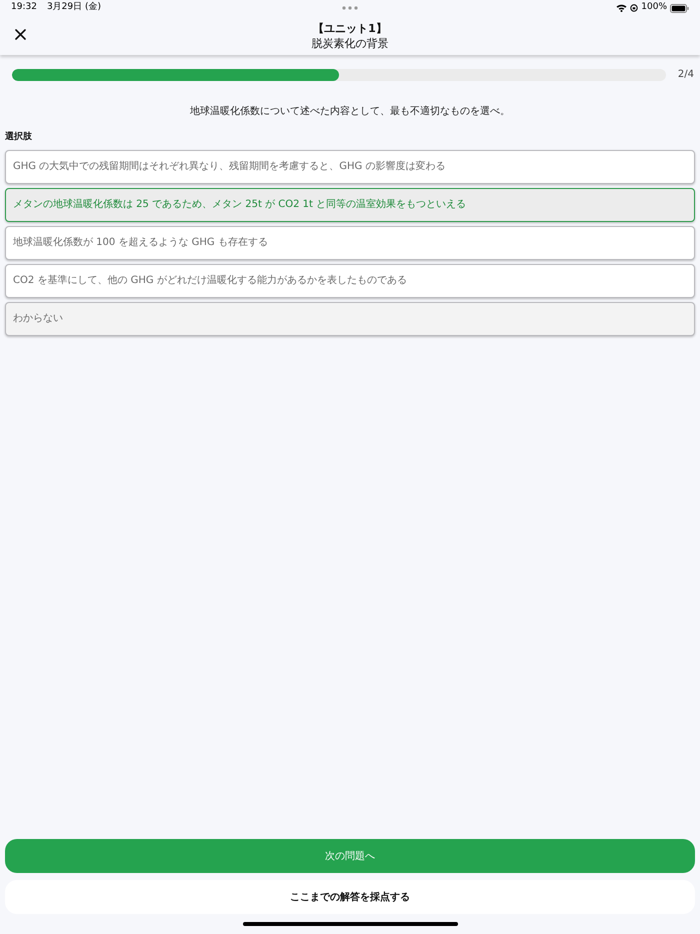 The height and width of the screenshot is (934, 700). Describe the element at coordinates (634, 8) in the screenshot. I see `orientation-lock-icon` at that location.